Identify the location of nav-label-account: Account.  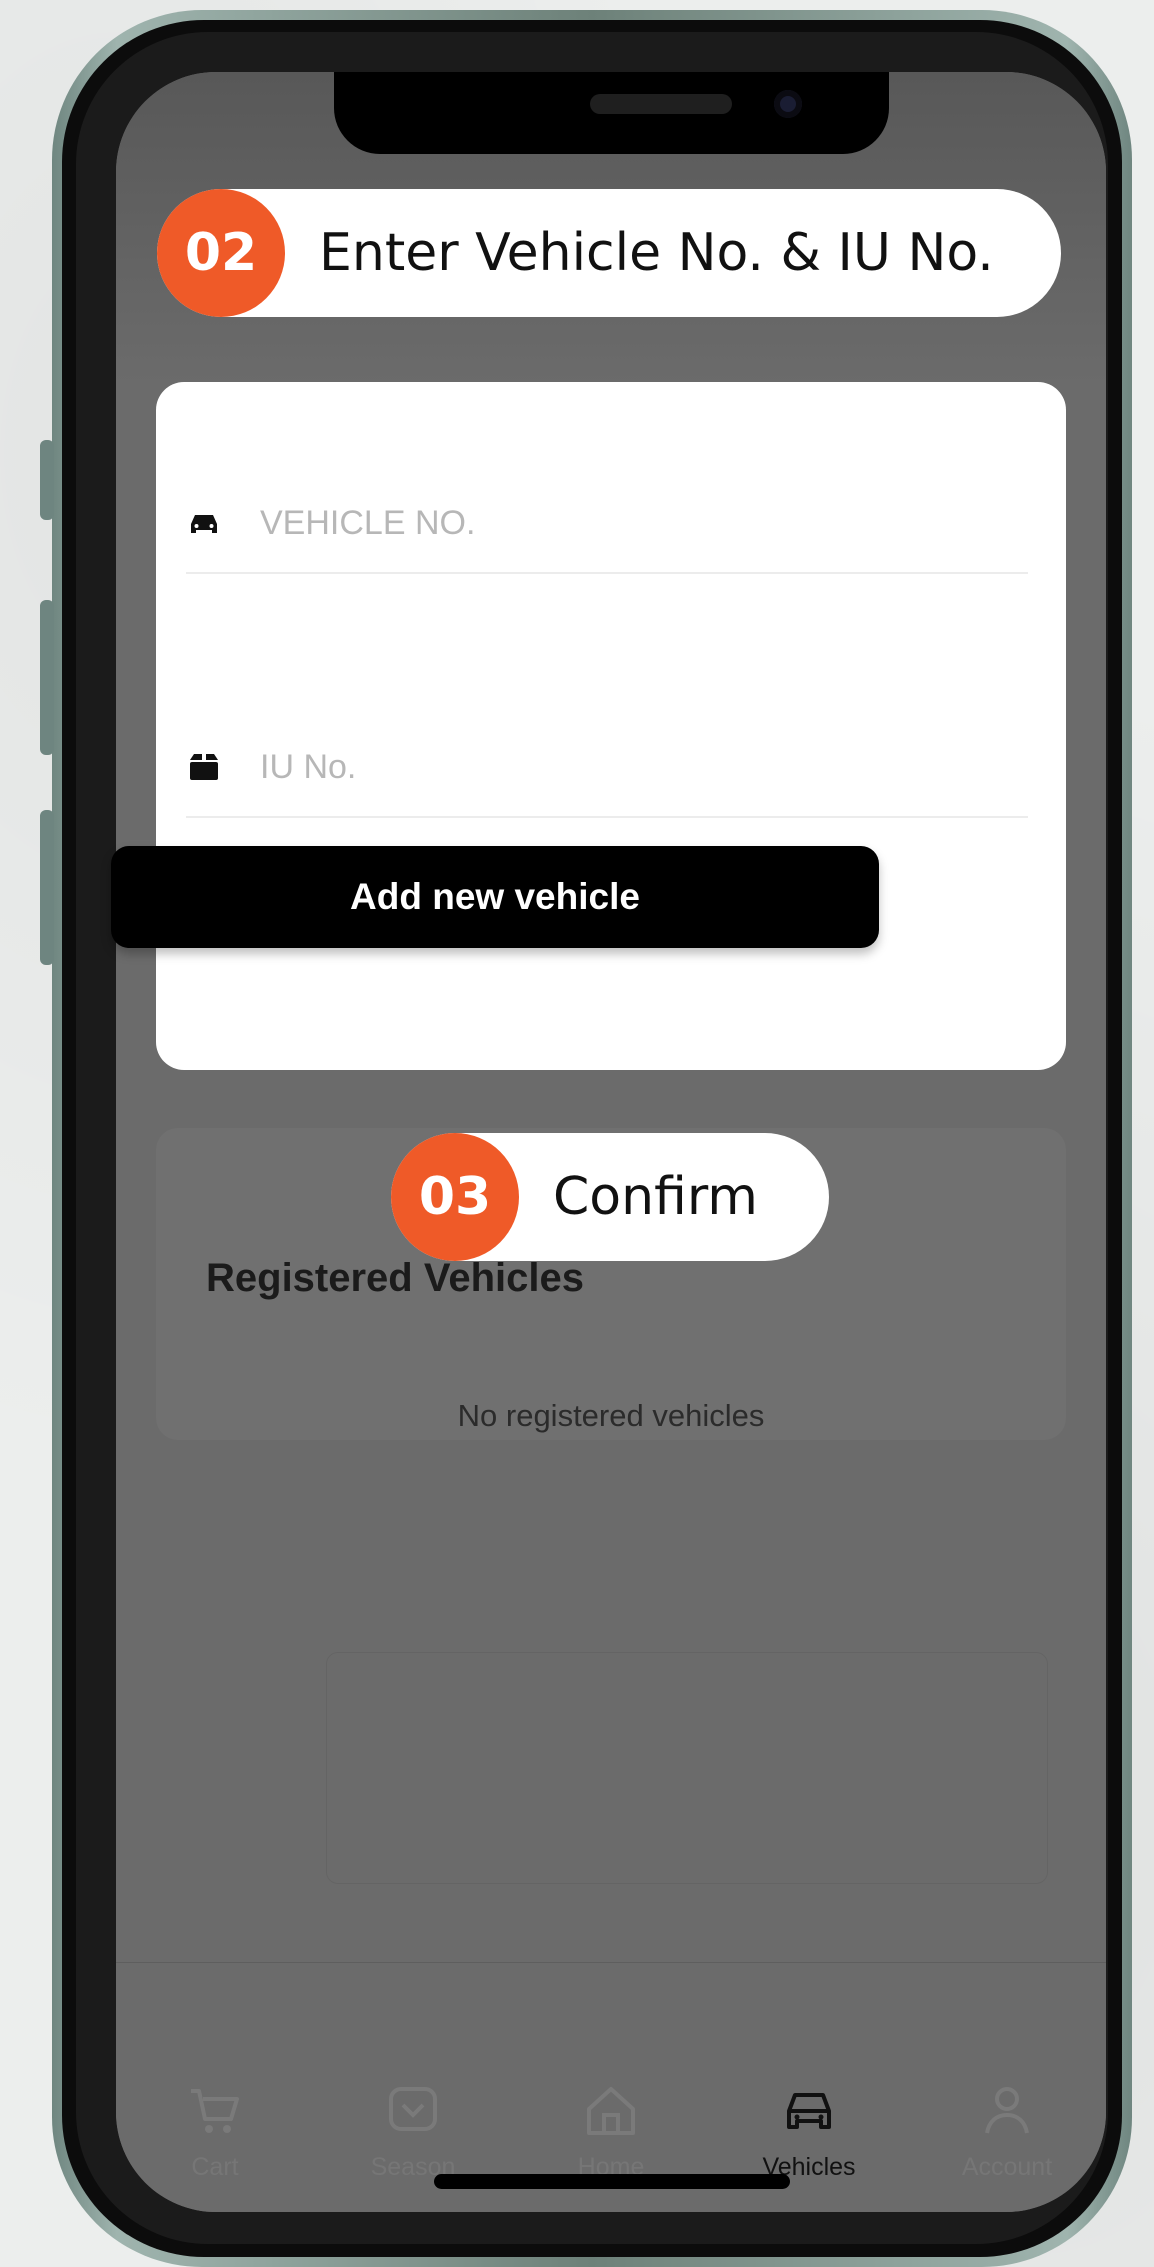
(1007, 2167).